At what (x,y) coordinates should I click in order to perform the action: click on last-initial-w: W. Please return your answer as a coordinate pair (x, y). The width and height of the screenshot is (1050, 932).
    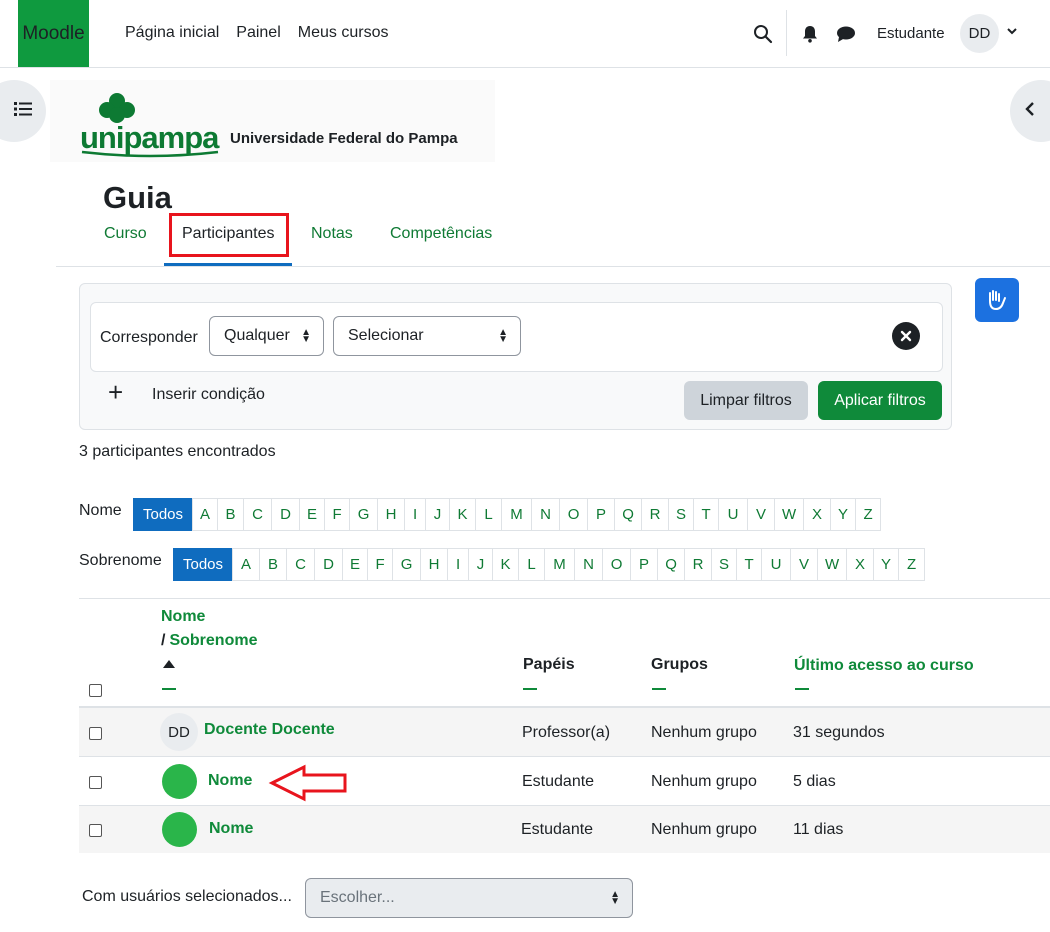
    Looking at the image, I should click on (832, 564).